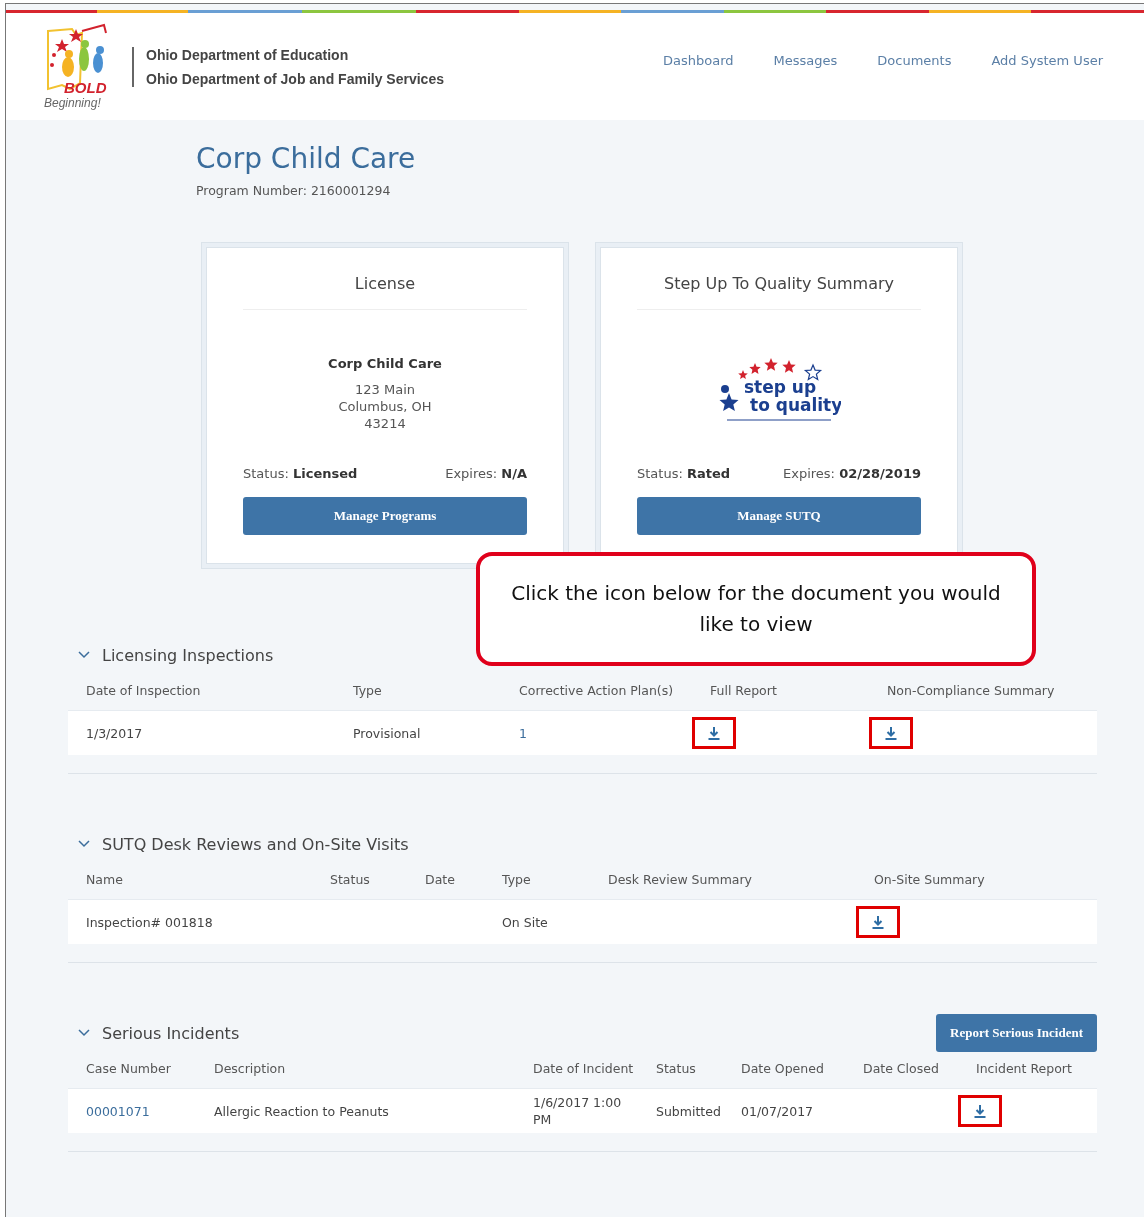  What do you see at coordinates (596, 690) in the screenshot?
I see `column-header: Corrective Action Plan(s)` at bounding box center [596, 690].